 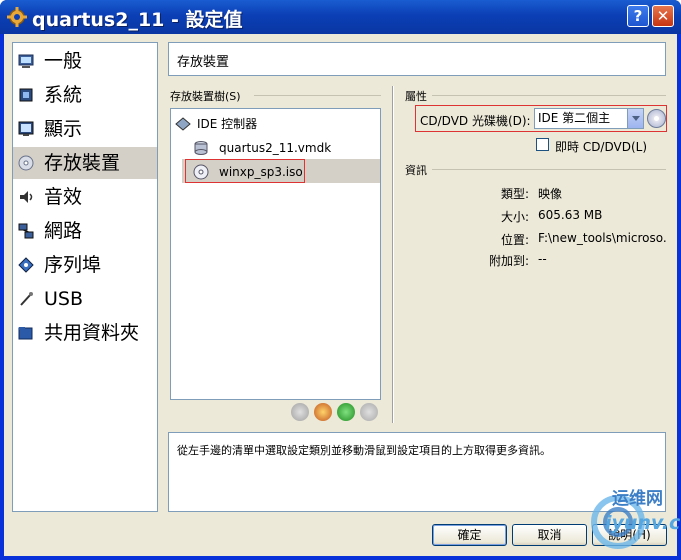 What do you see at coordinates (26, 299) in the screenshot?
I see `usb-icon` at bounding box center [26, 299].